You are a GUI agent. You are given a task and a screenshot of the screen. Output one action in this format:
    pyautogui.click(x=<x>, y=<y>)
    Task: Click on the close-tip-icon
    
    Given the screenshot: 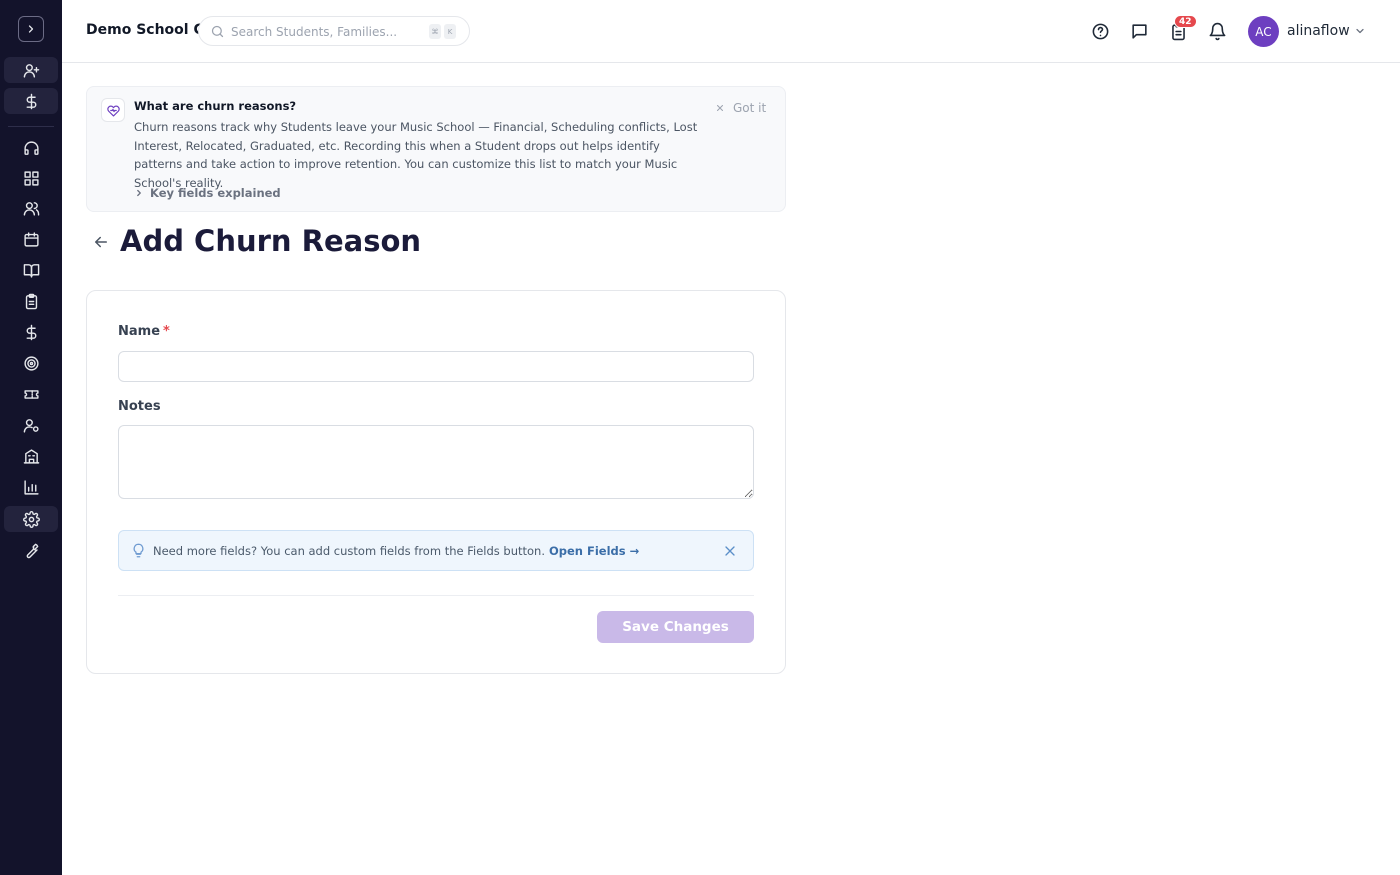 What is the action you would take?
    pyautogui.click(x=730, y=551)
    